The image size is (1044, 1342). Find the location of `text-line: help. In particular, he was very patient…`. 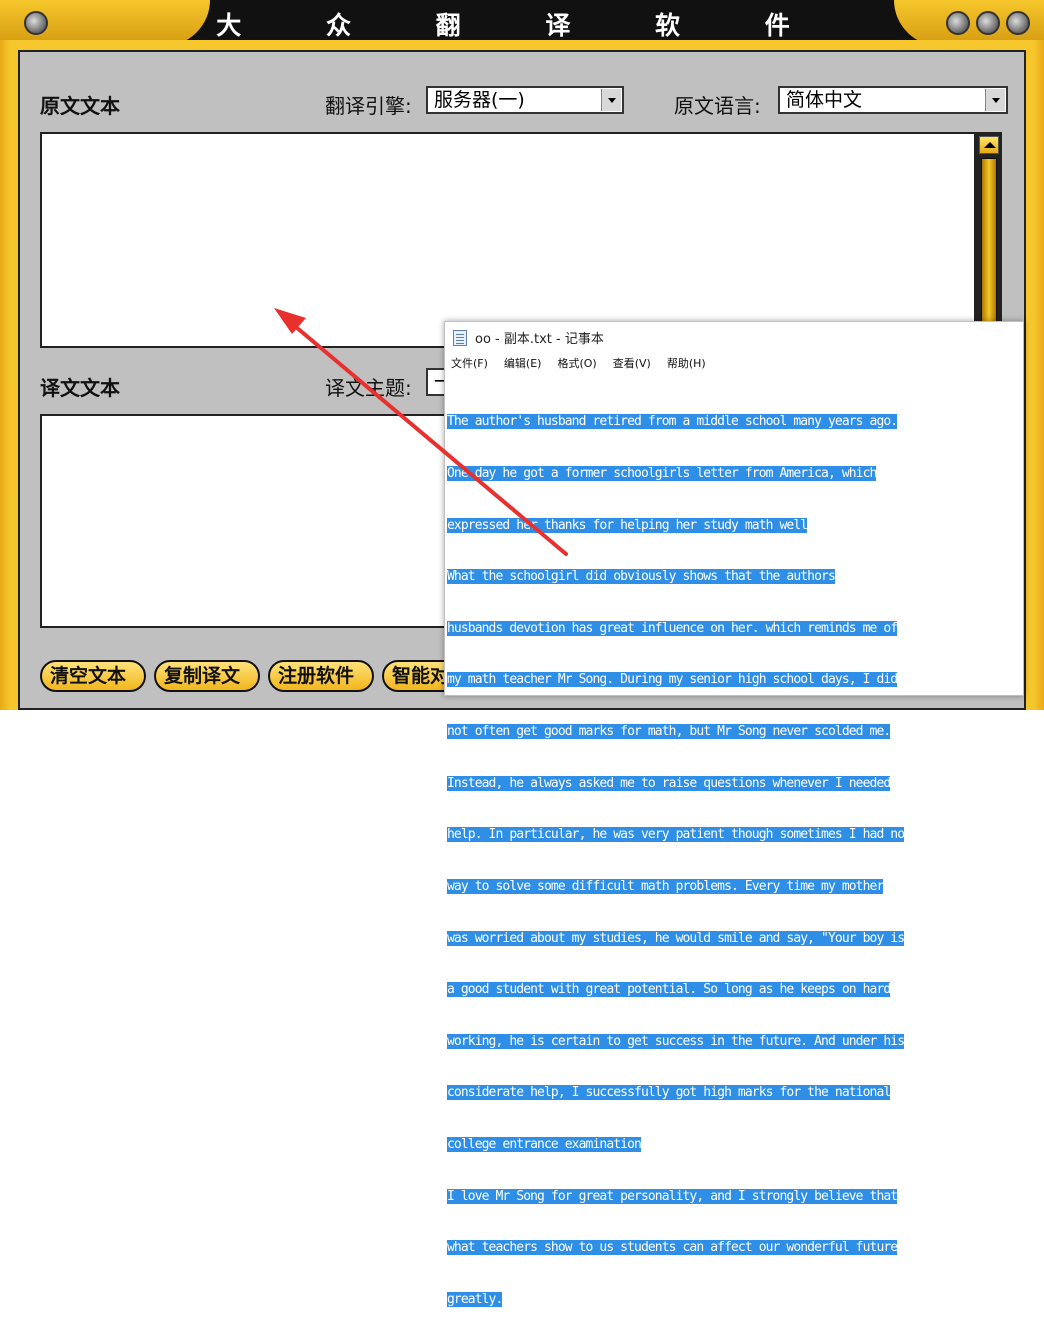

text-line: help. In particular, he was very patient… is located at coordinates (676, 835).